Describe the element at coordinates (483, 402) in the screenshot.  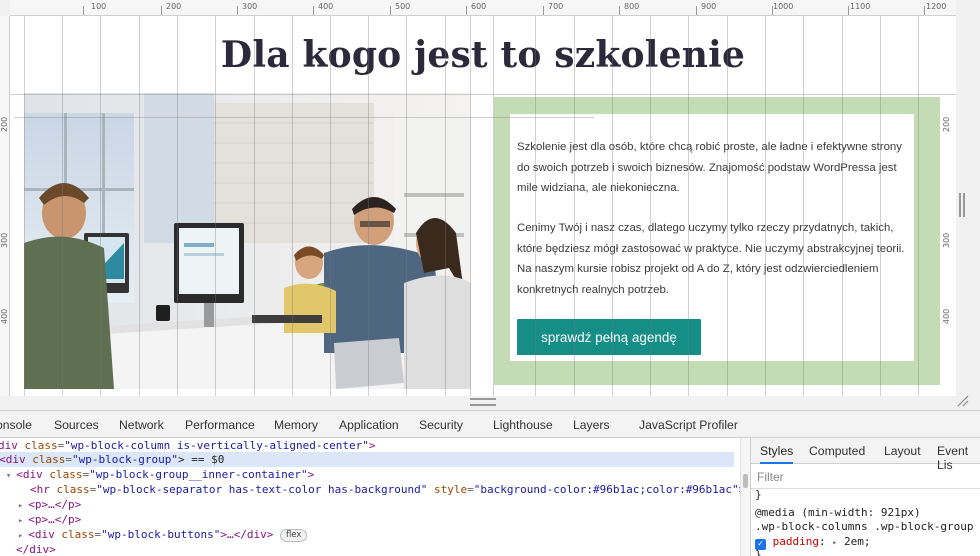
I see `devtools-resize-handle` at that location.